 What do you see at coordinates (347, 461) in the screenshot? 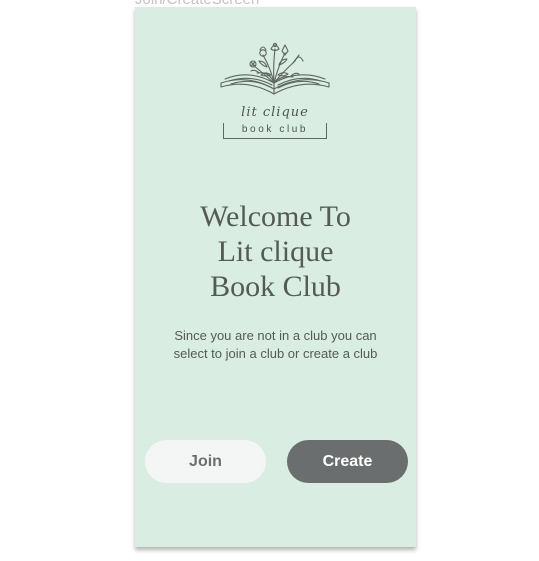
I see `create-button: Create` at bounding box center [347, 461].